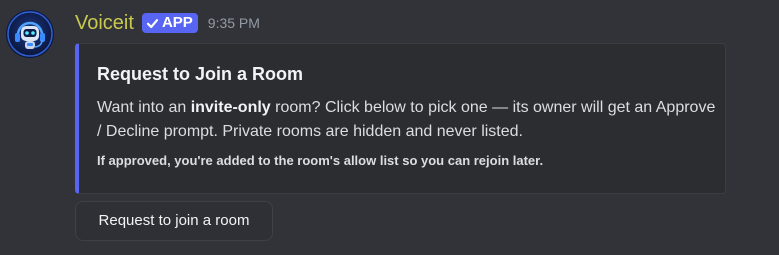 Image resolution: width=779 pixels, height=255 pixels. I want to click on bot-avatar, so click(30, 34).